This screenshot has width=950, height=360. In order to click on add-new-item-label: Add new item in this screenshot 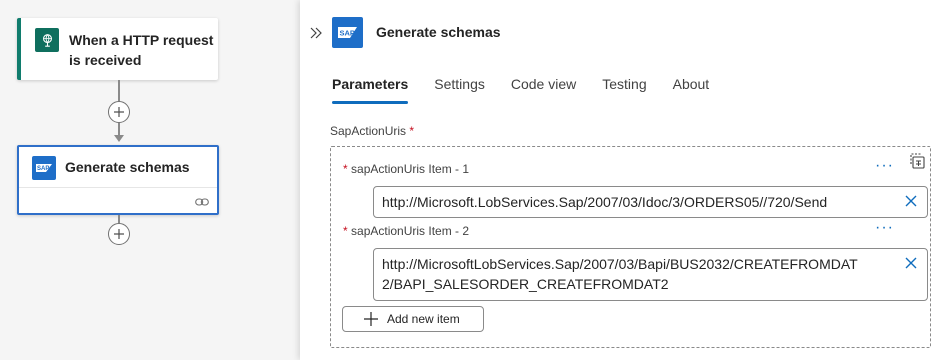, I will do `click(423, 319)`.